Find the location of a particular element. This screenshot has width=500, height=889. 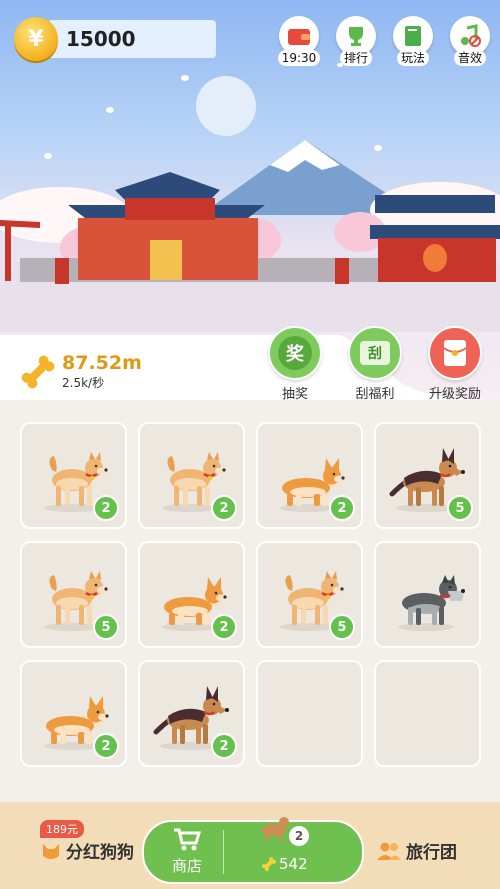

scratch-card-icon: 刮 is located at coordinates (375, 353).